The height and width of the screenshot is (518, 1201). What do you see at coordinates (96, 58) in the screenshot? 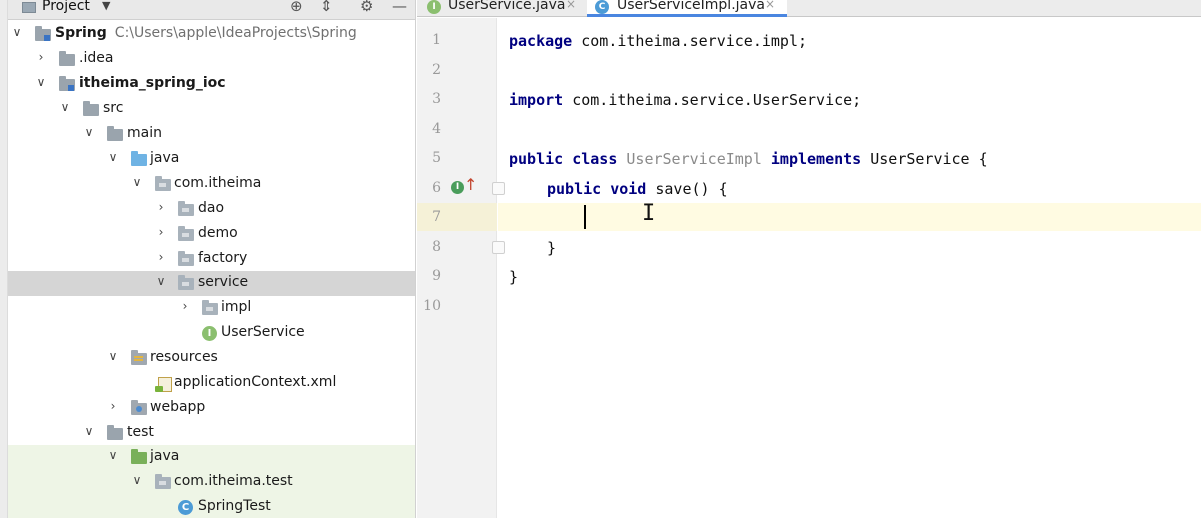
I see `tree-item-label: .idea` at bounding box center [96, 58].